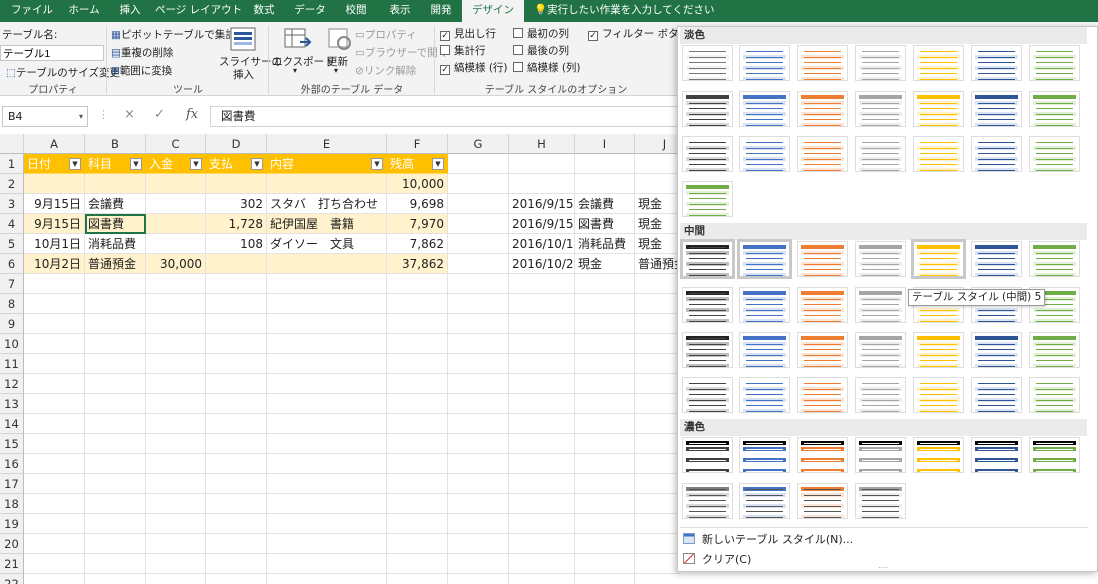 The height and width of the screenshot is (584, 1098). What do you see at coordinates (327, 144) in the screenshot?
I see `column-header-E: E` at bounding box center [327, 144].